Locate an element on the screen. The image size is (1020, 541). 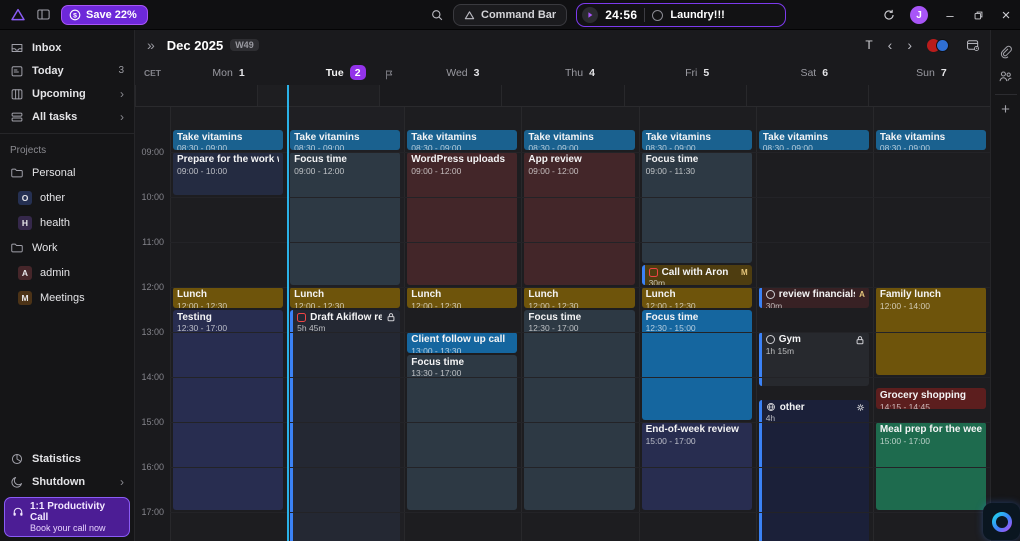
calendar-event: Family lunch 12:00 - 14:00 is located at coordinates (930, 331).